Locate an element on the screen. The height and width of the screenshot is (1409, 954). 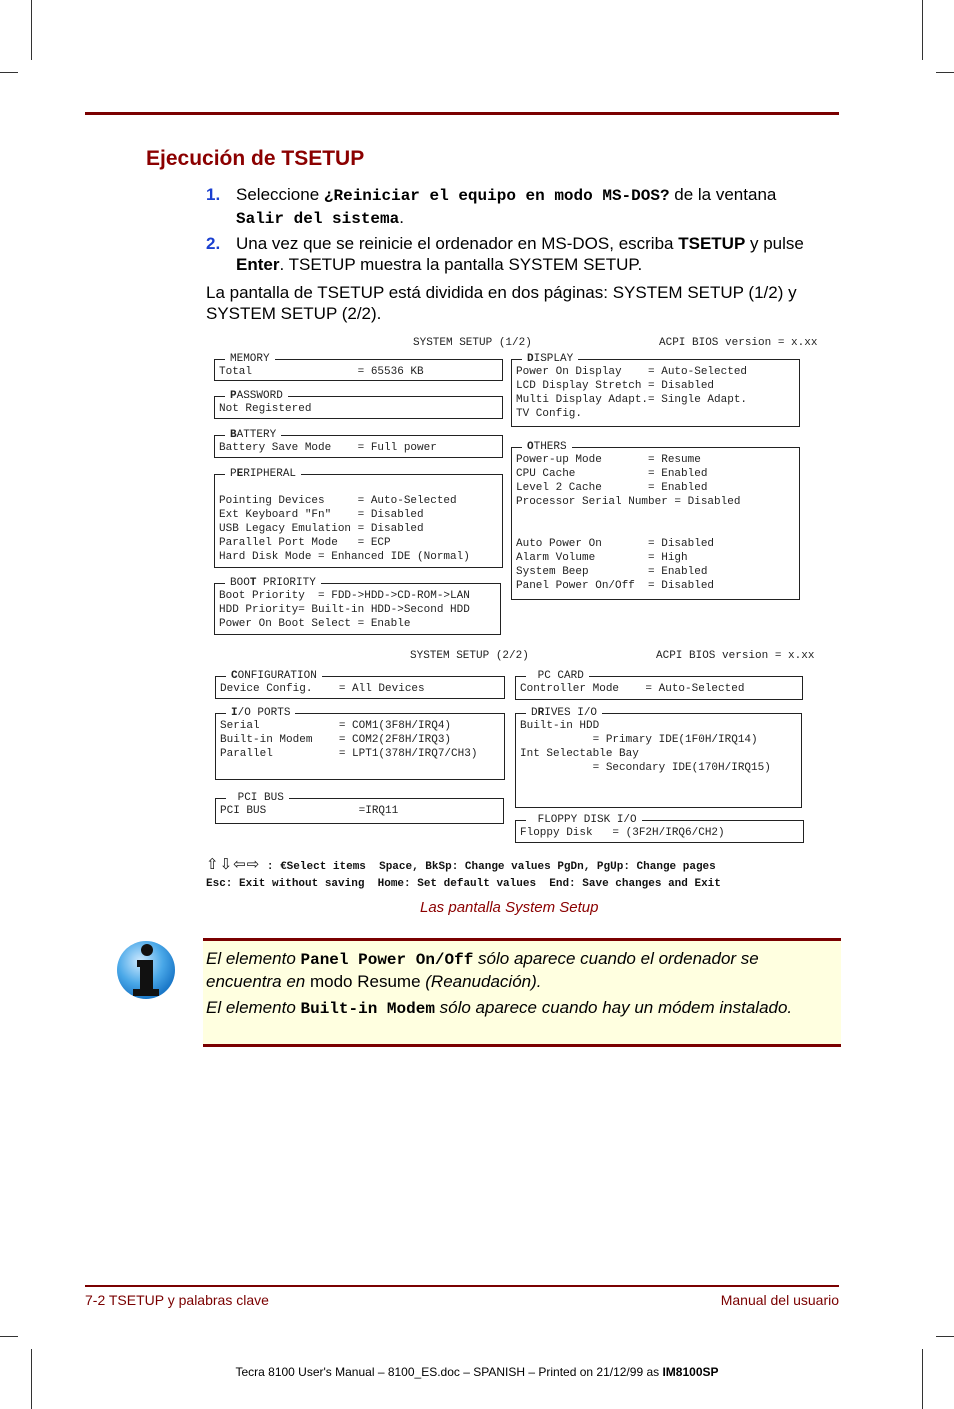
panel-legend: PCI BUS is located at coordinates (257, 798).